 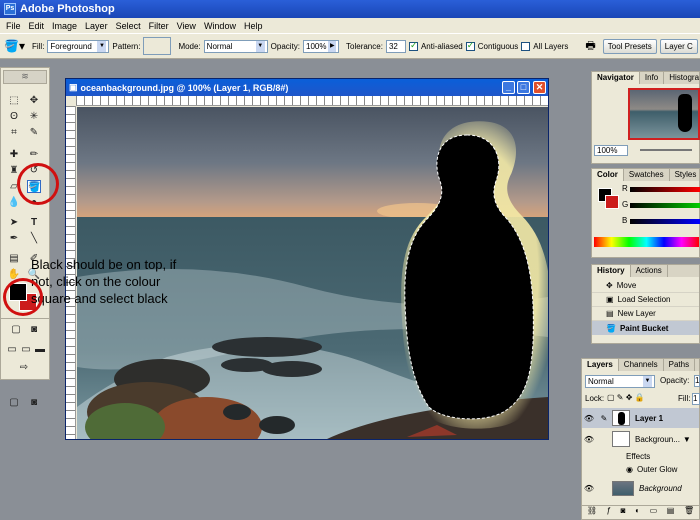 What do you see at coordinates (321, 46) in the screenshot?
I see `opacity-input: 100% ▶` at bounding box center [321, 46].